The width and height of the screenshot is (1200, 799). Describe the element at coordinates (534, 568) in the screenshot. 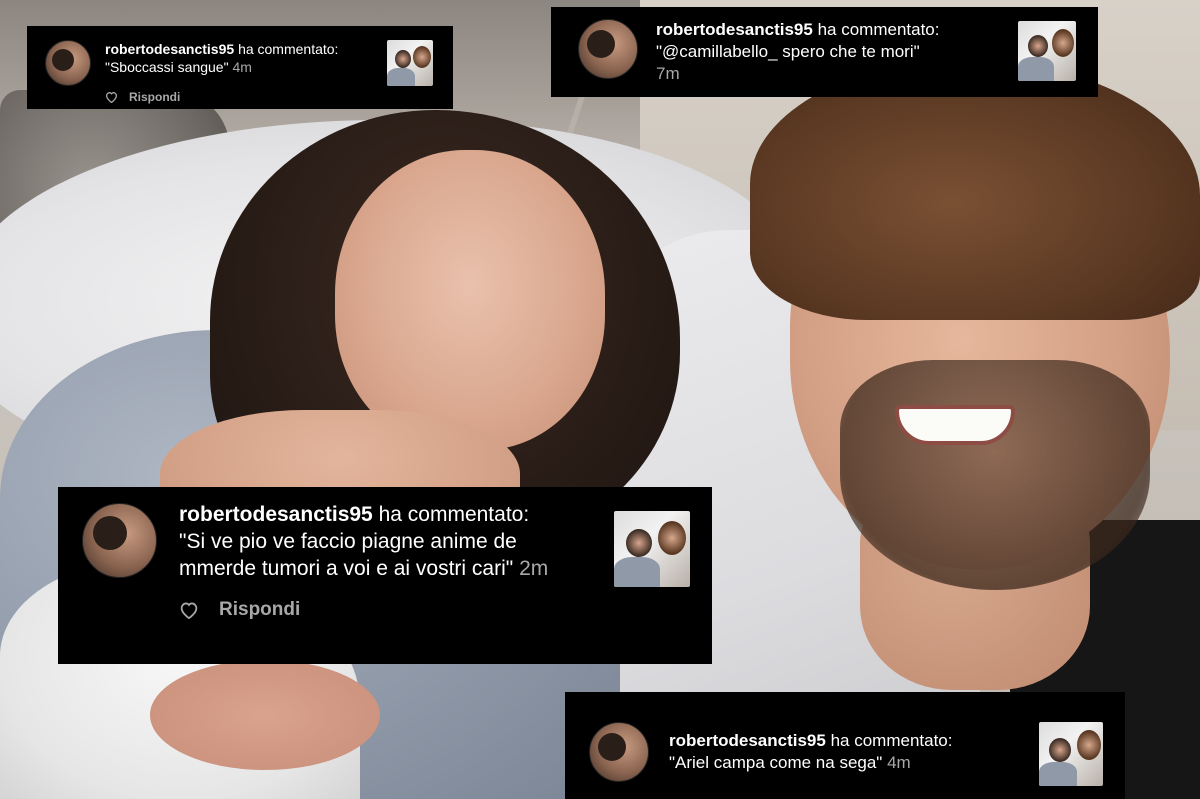

I see `comment-time: 2m` at that location.